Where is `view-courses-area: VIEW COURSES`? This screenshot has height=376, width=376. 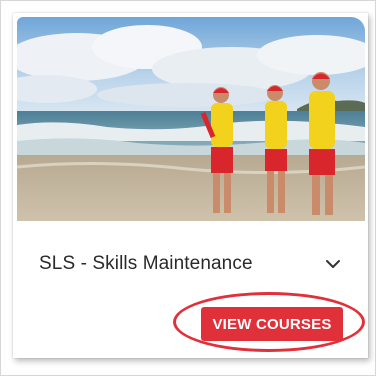 view-courses-area: VIEW COURSES is located at coordinates (271, 325).